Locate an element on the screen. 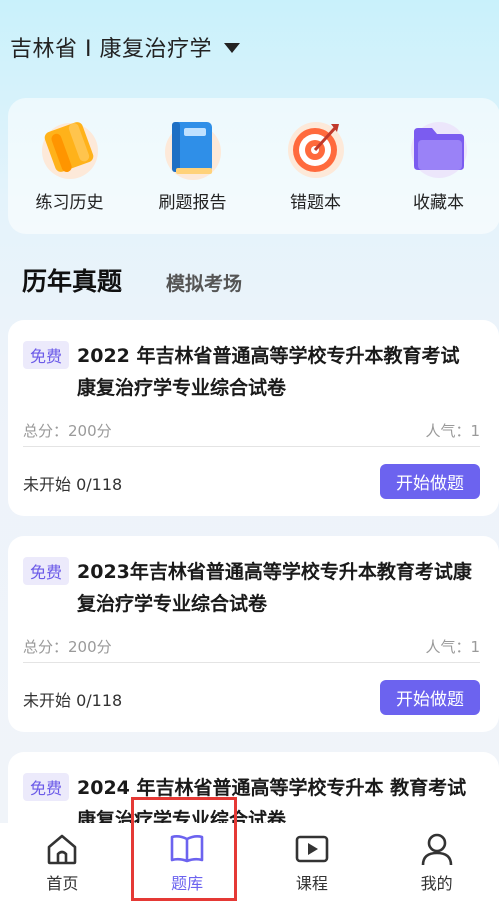 This screenshot has width=499, height=903. nav-label: 我的 is located at coordinates (436, 883).